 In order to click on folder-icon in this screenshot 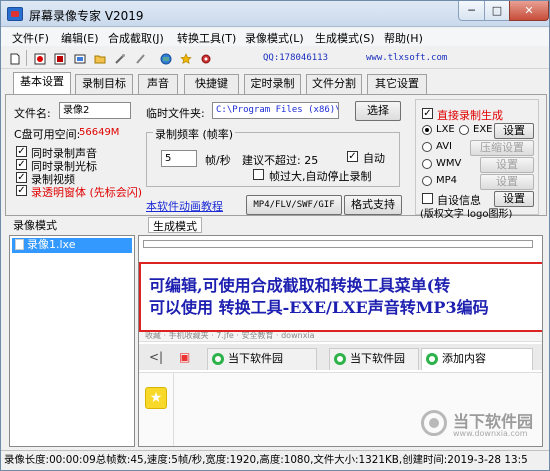, I will do `click(99, 58)`.